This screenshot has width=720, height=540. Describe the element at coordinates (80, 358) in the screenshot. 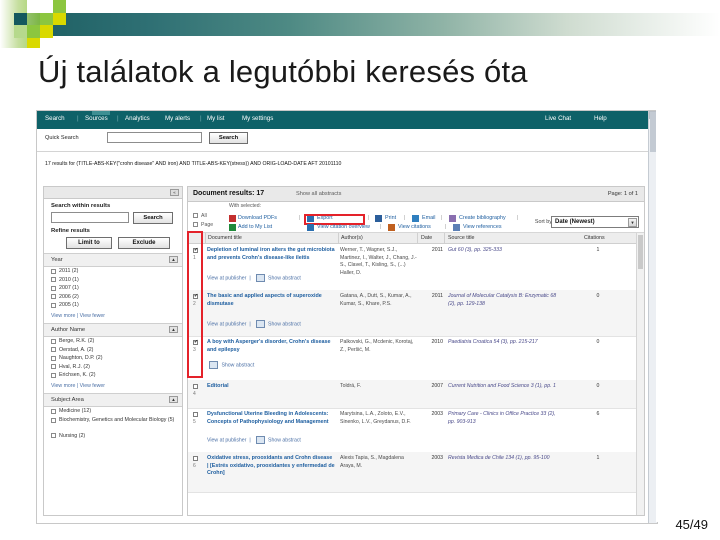

I see `facet-label: Naughton, D.P. (2)` at that location.